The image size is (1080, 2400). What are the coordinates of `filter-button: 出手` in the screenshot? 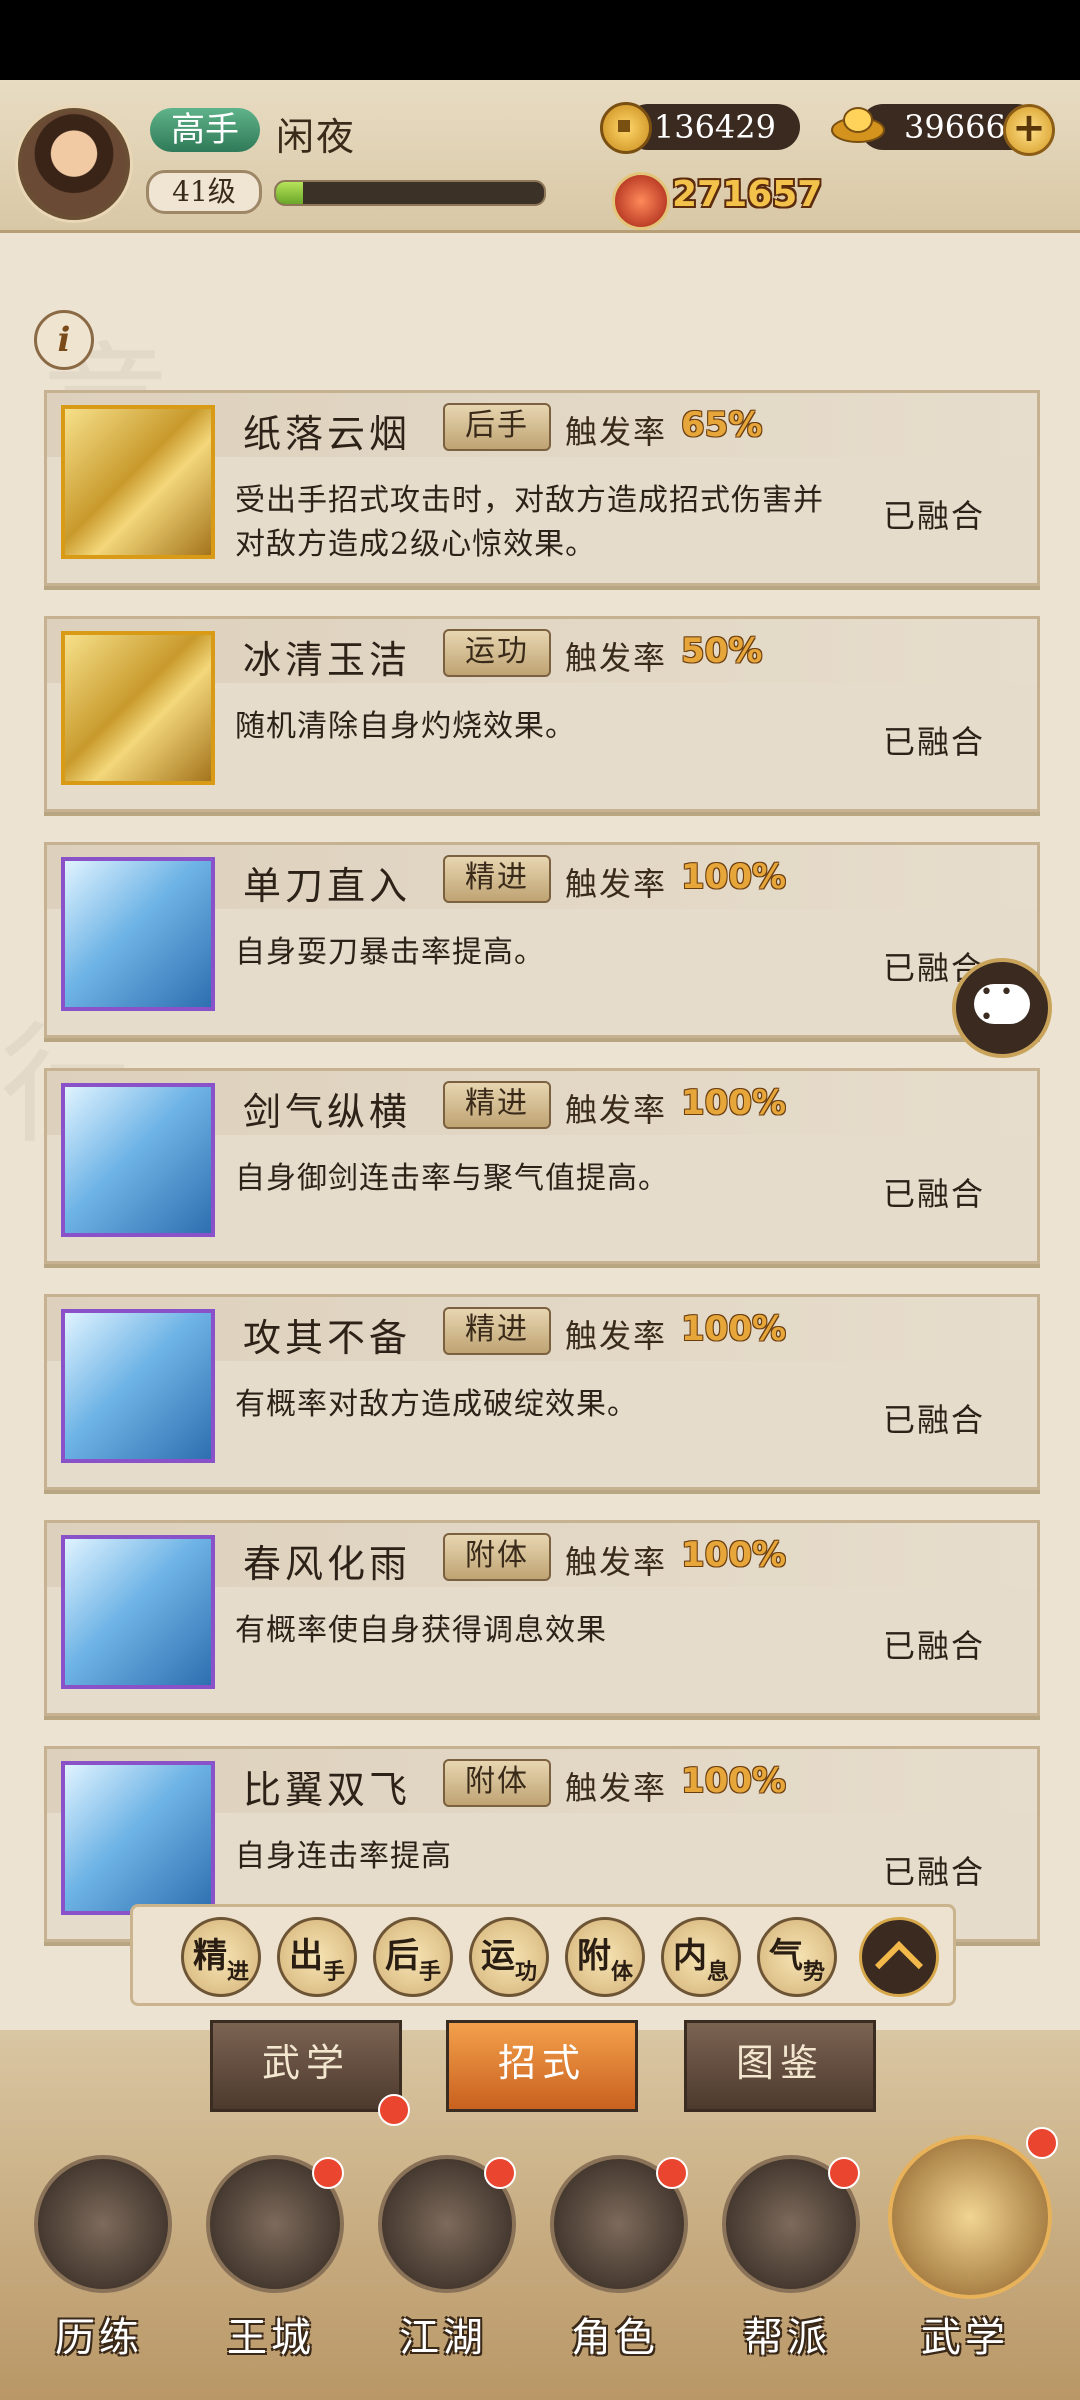 It's located at (317, 1957).